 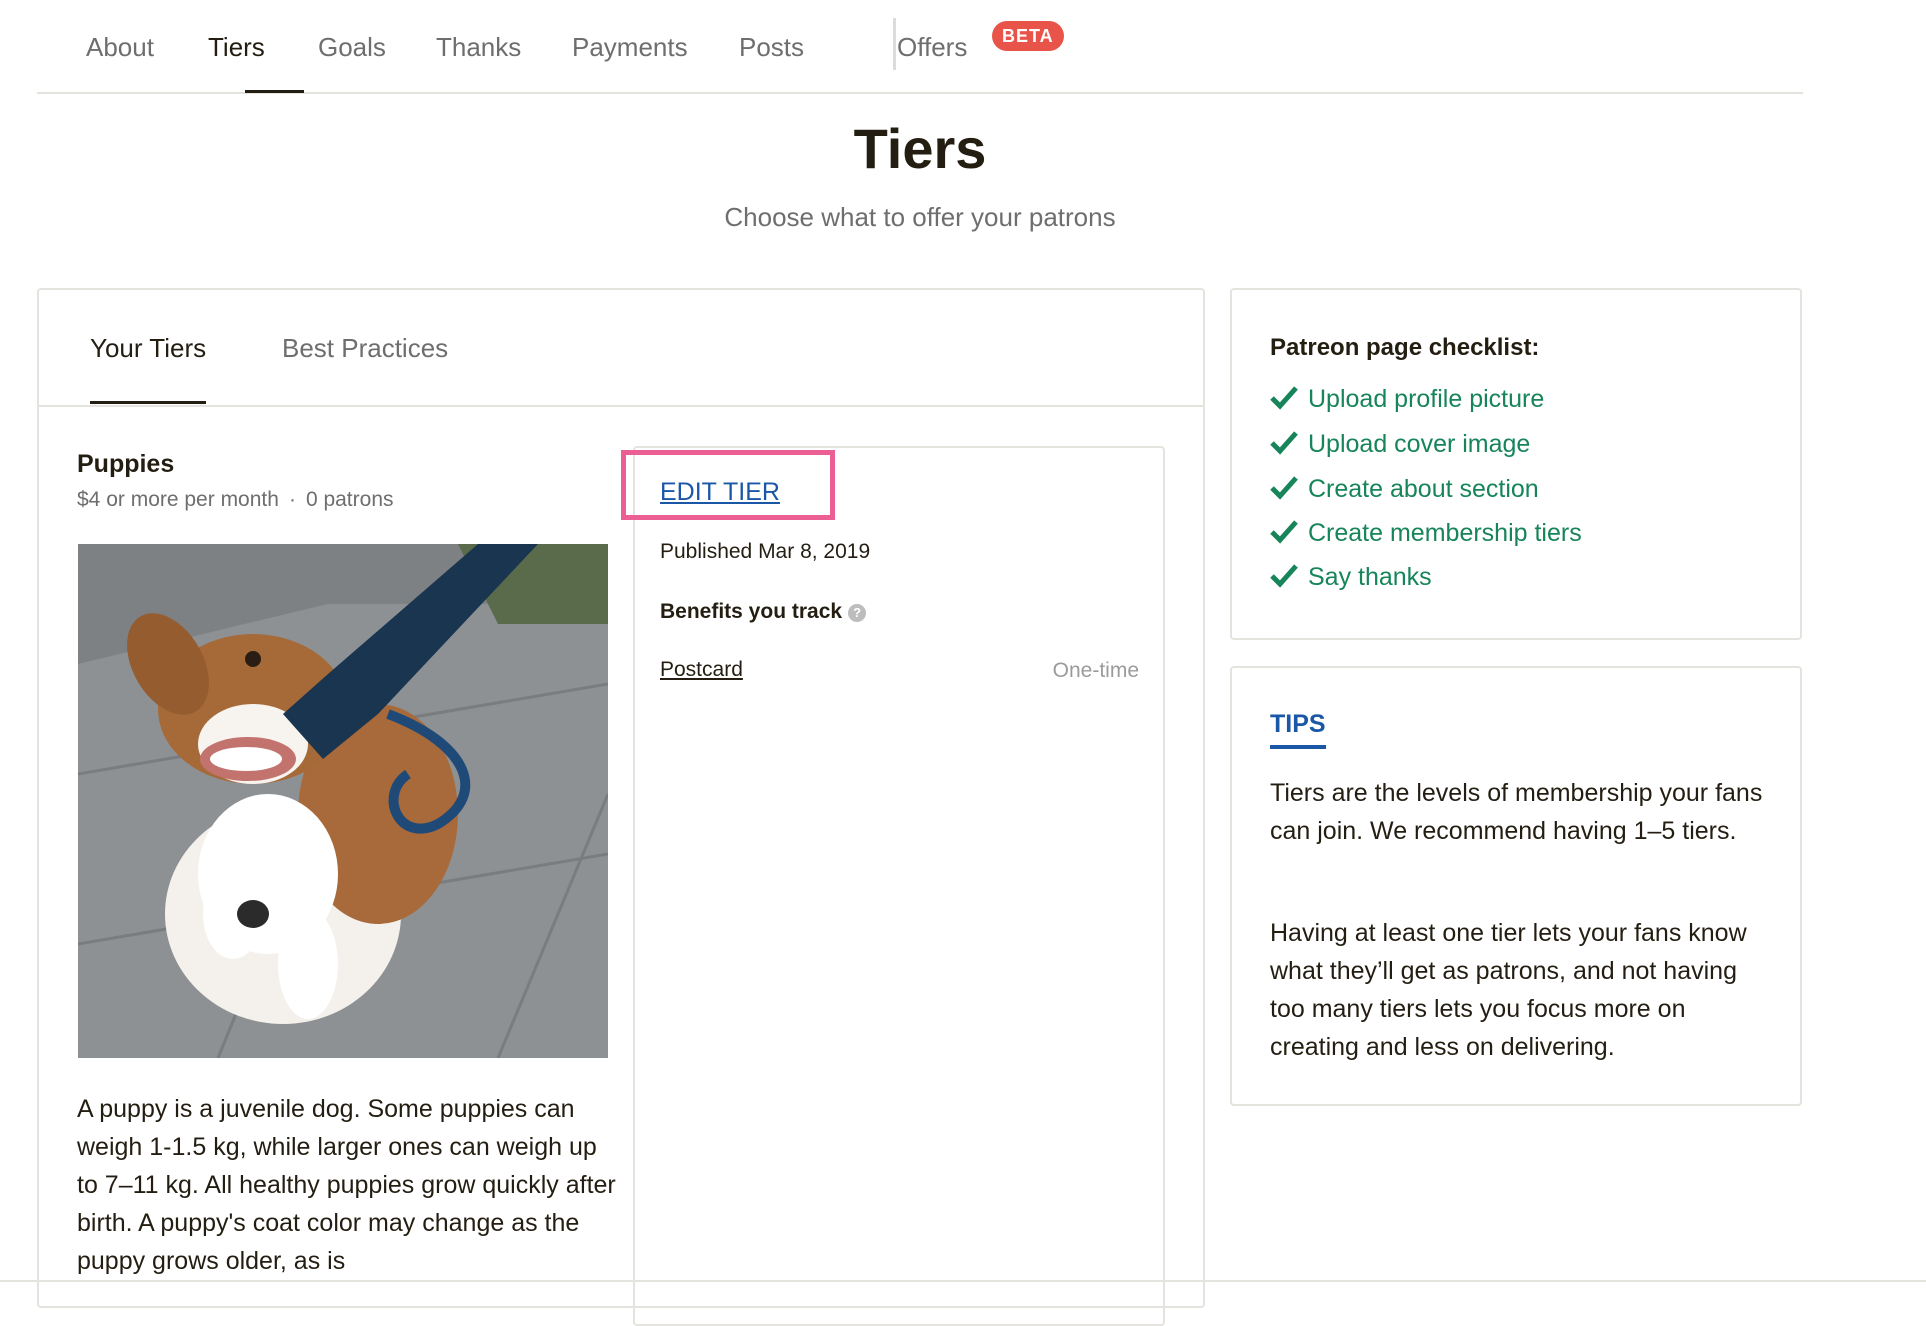 What do you see at coordinates (701, 670) in the screenshot?
I see `benefit-name: Postcard` at bounding box center [701, 670].